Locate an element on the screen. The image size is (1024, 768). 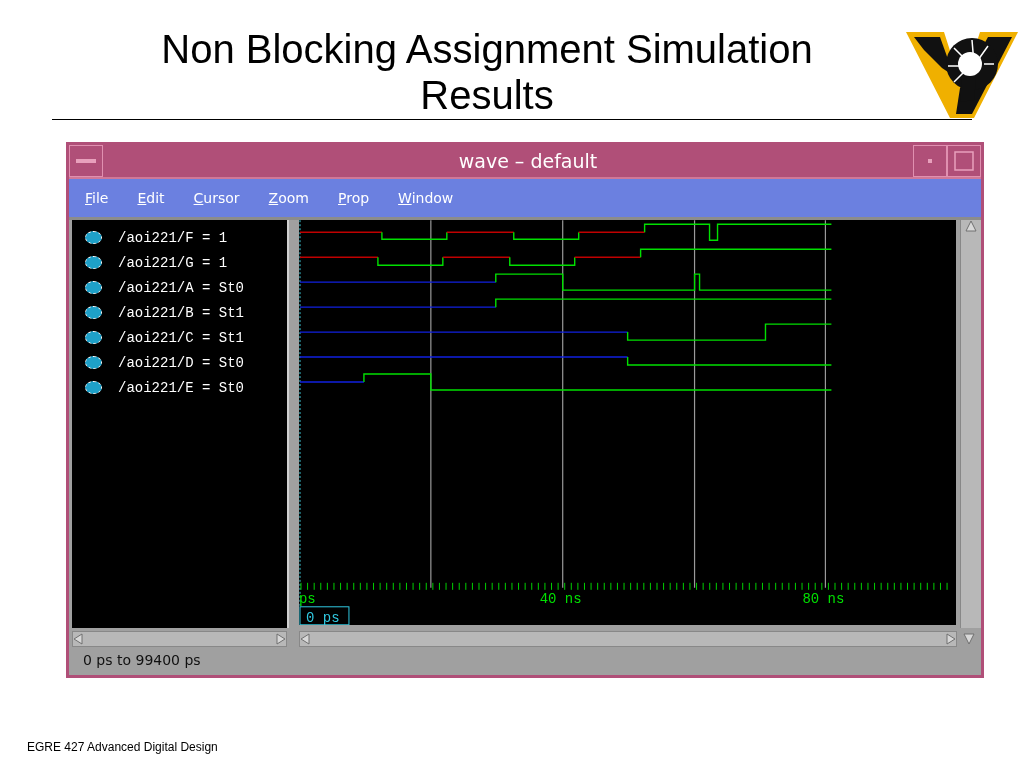
signal-name: /aoi221/A = St0 is located at coordinates (181, 287).